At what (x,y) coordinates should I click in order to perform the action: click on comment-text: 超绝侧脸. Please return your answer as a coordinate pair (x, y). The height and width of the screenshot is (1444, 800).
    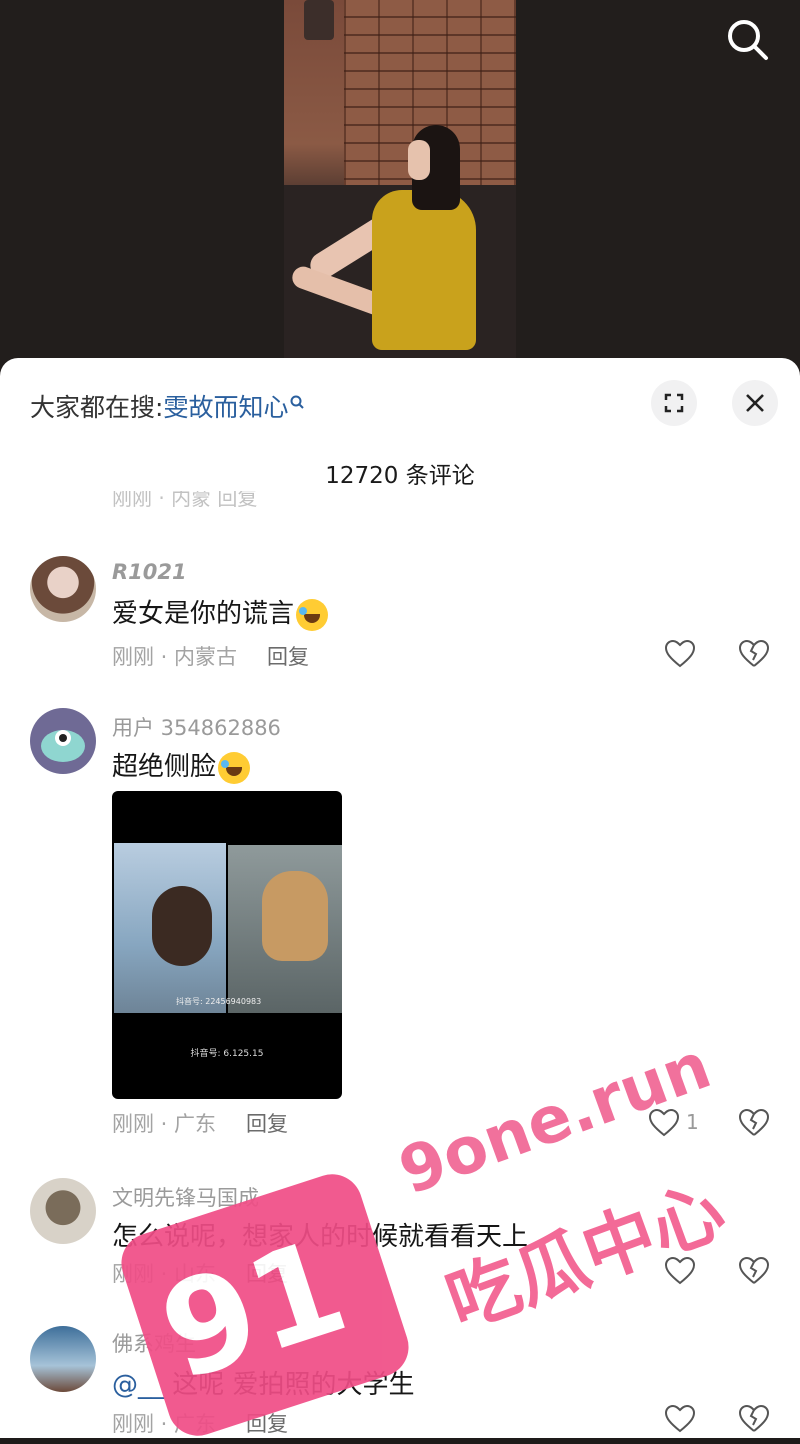
    Looking at the image, I should click on (164, 767).